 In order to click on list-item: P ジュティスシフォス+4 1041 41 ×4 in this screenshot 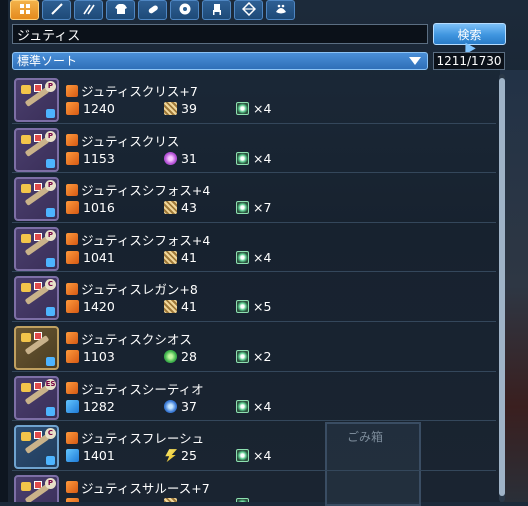, I will do `click(254, 248)`.